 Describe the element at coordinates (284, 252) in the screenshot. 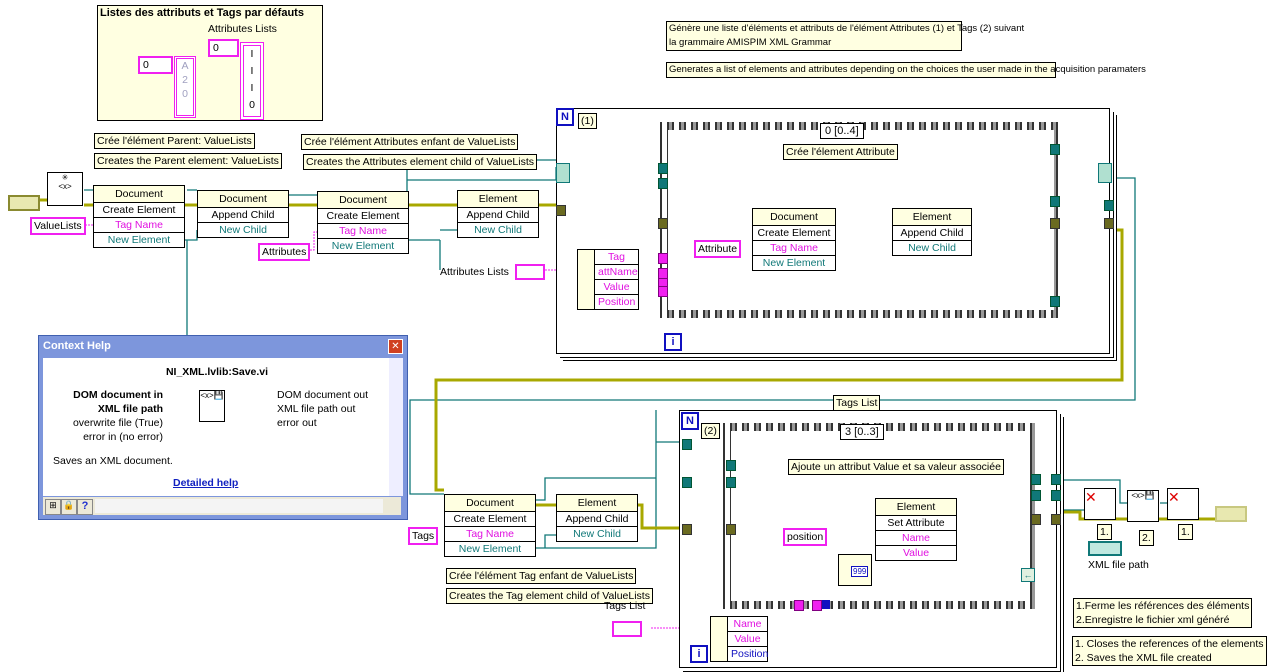

I see `attributes-constant: Attributes` at that location.